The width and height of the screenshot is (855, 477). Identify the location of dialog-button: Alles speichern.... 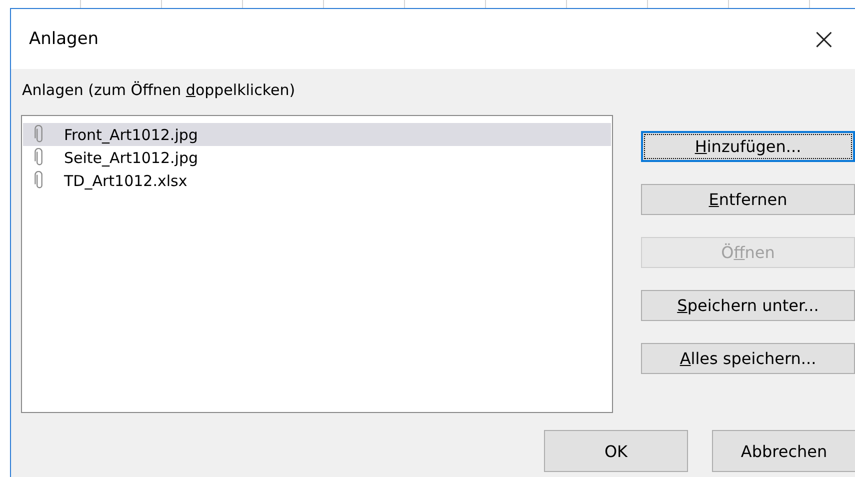
(748, 358).